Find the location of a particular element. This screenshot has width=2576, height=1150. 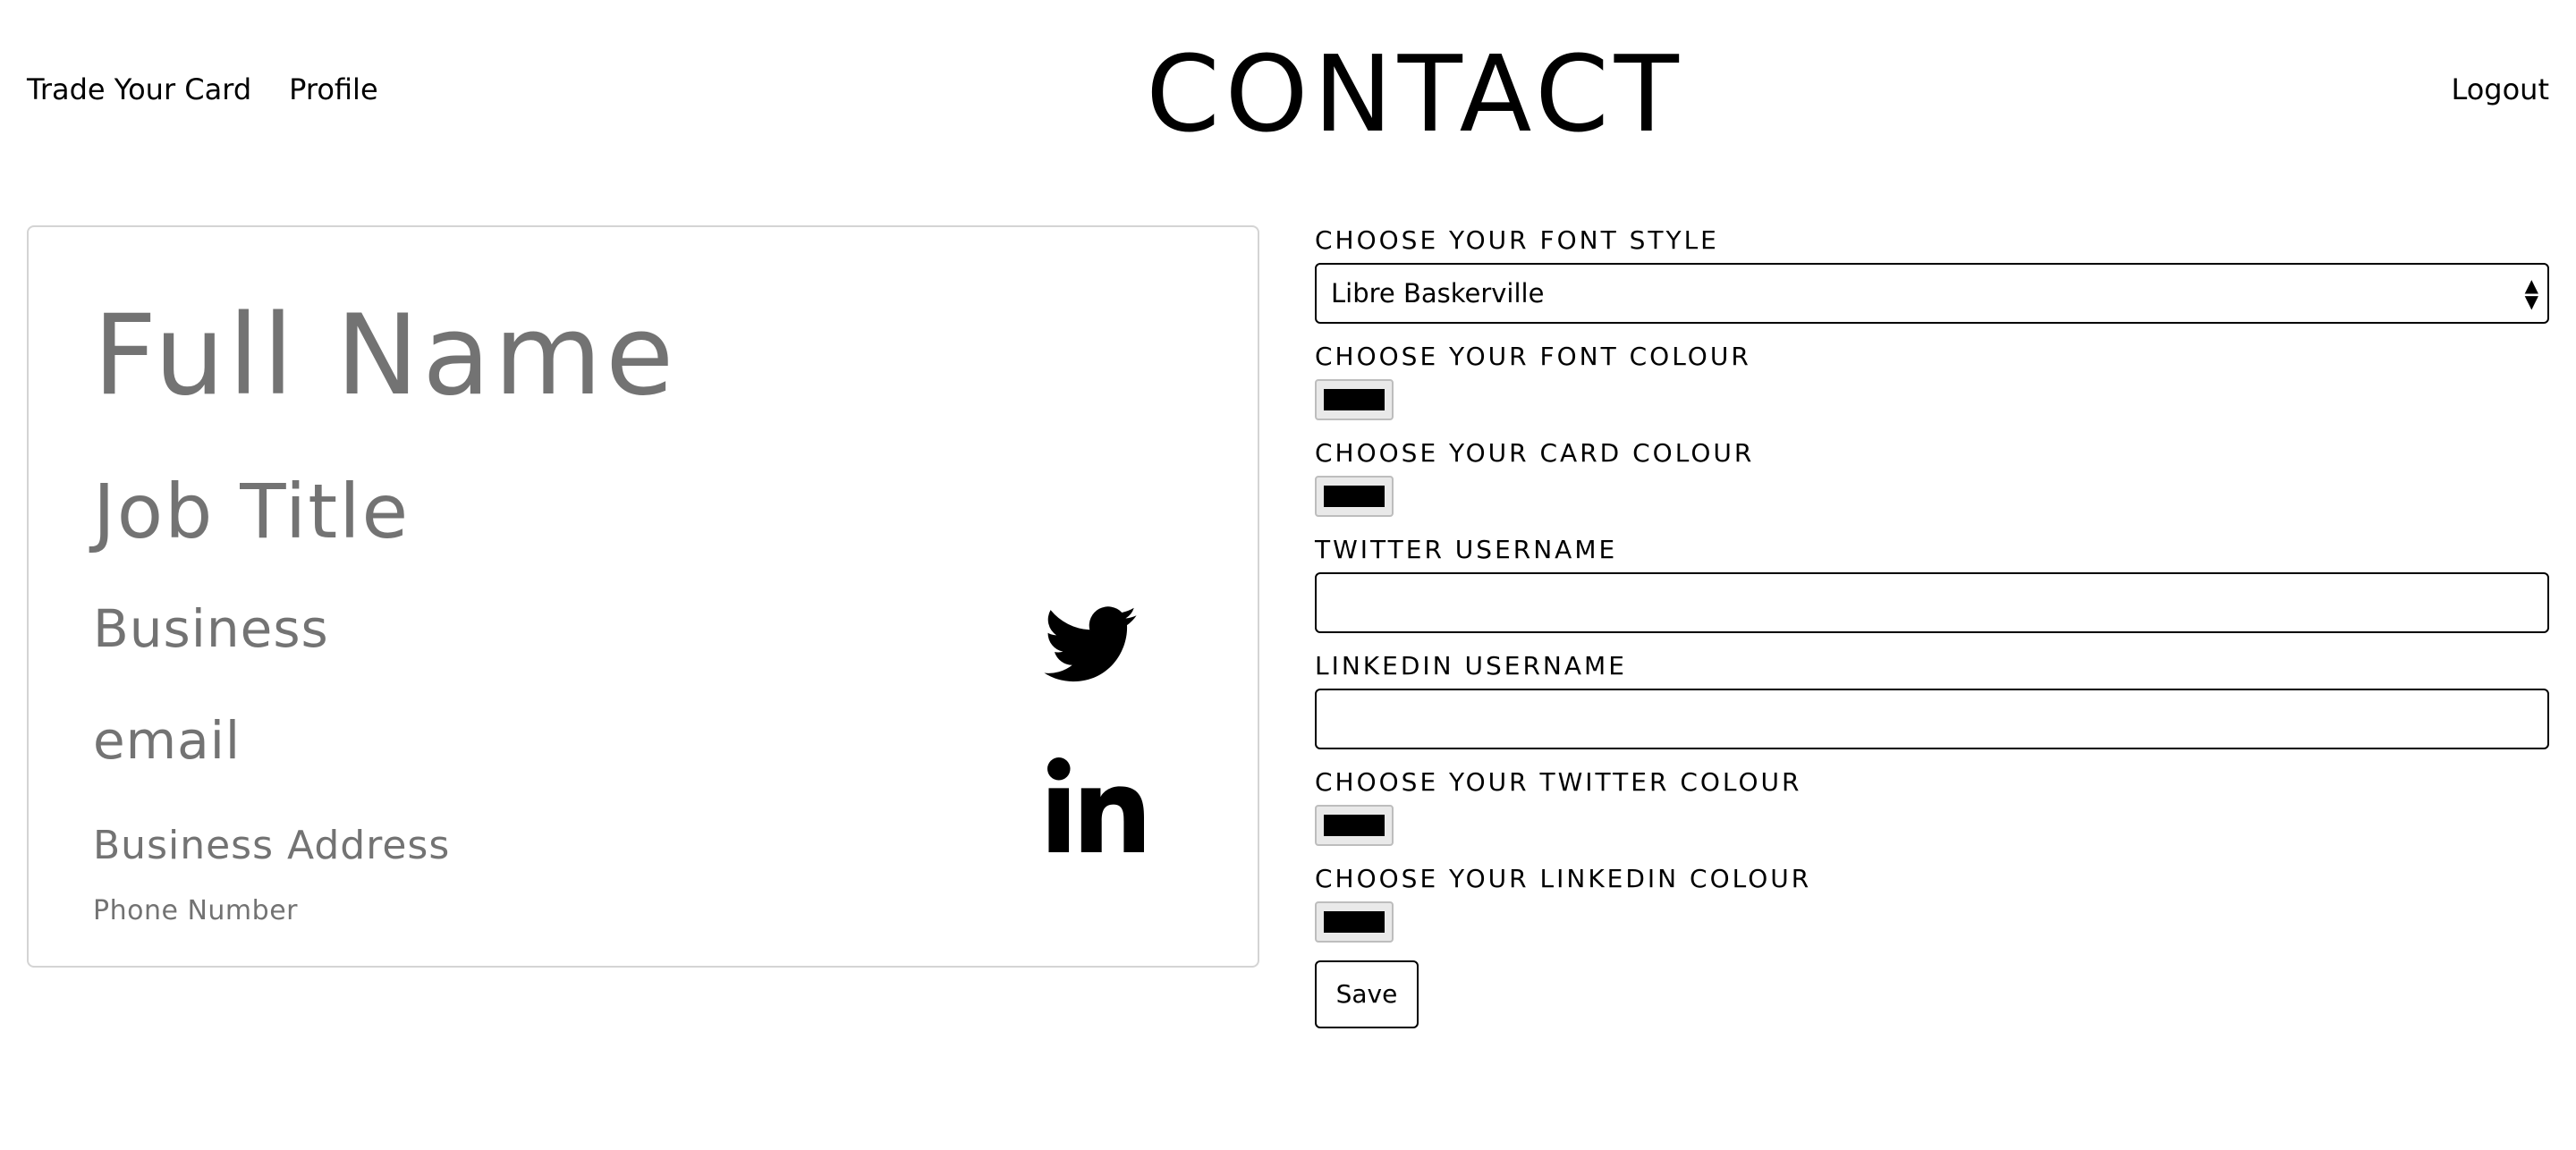

card-business: Business is located at coordinates (211, 628).